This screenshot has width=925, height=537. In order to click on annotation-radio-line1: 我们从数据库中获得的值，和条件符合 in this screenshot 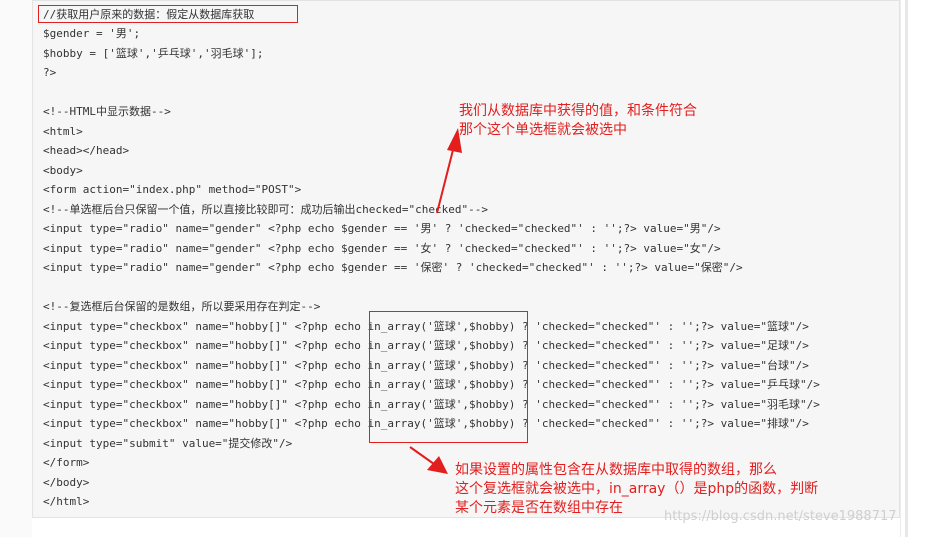, I will do `click(578, 111)`.